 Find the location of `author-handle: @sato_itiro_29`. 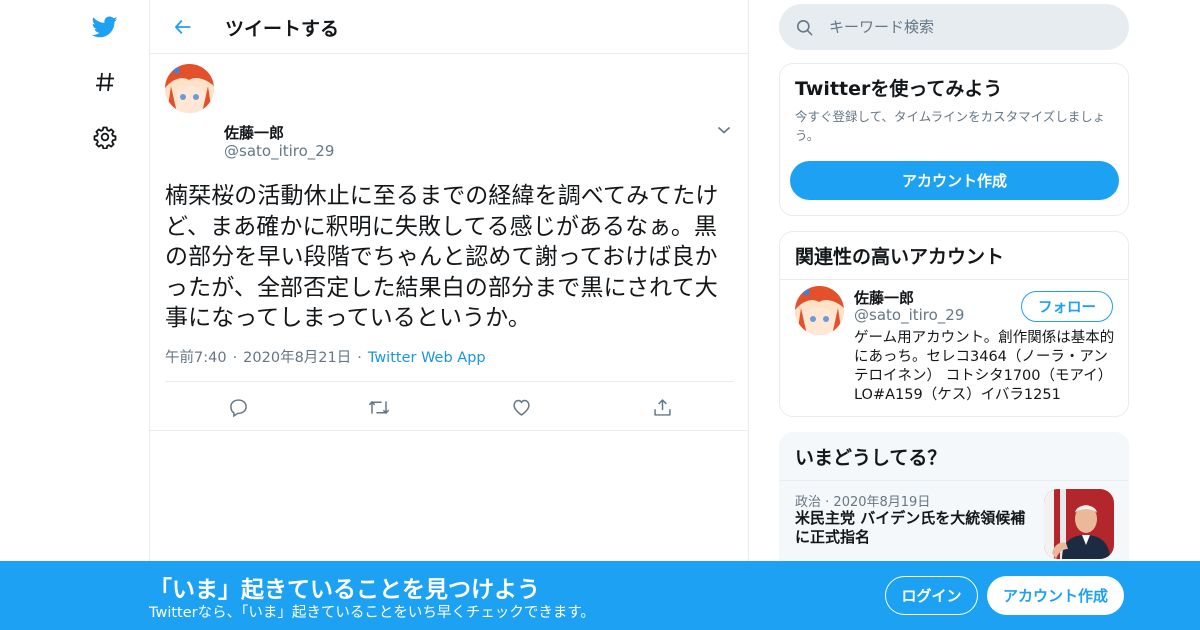

author-handle: @sato_itiro_29 is located at coordinates (279, 151).